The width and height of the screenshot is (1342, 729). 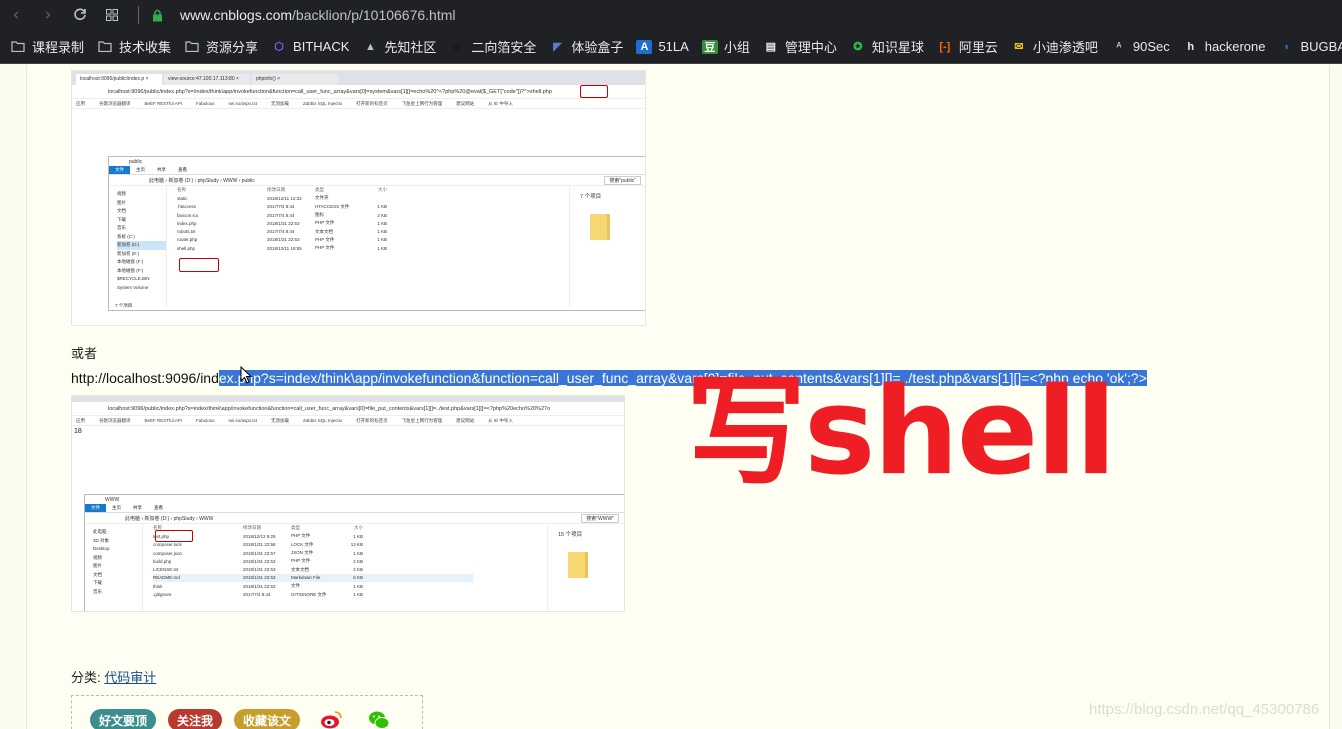 I want to click on follow-button: 关注我, so click(x=195, y=719).